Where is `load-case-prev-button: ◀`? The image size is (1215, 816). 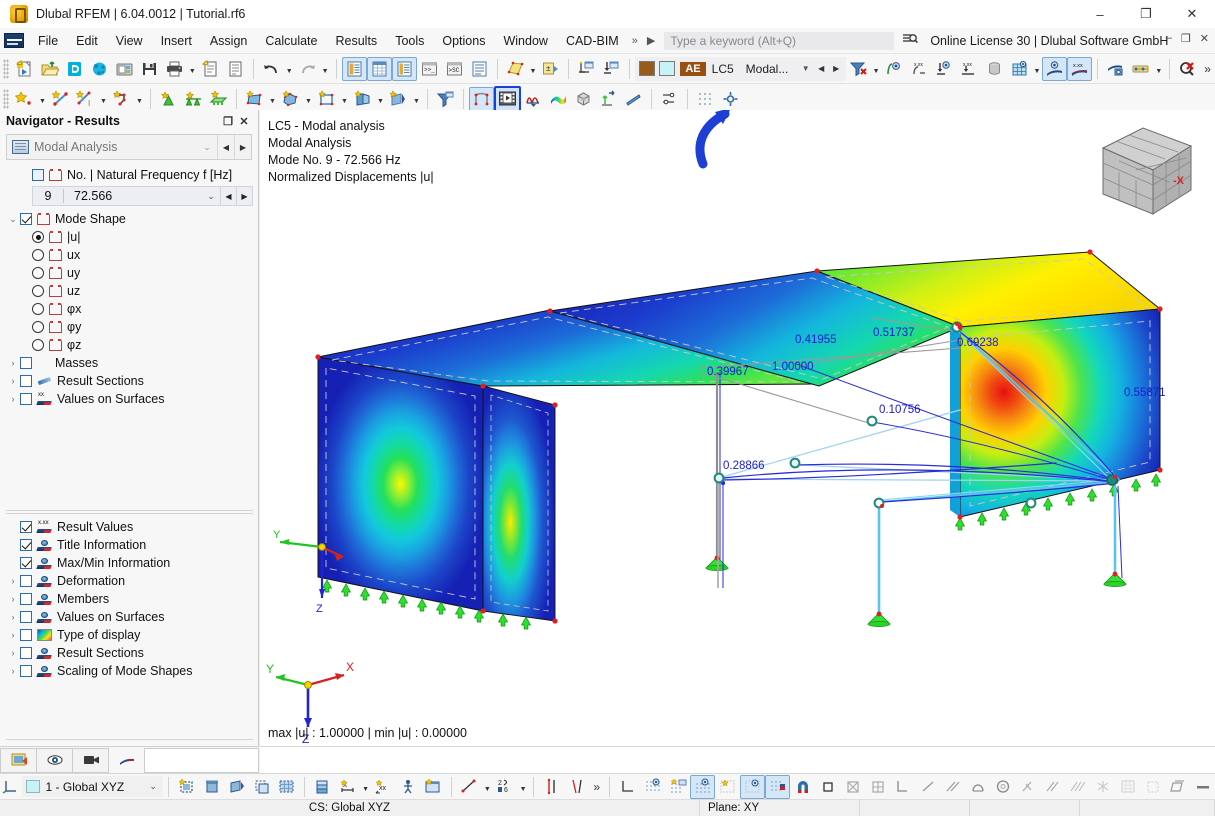
load-case-prev-button: ◀ is located at coordinates (821, 69).